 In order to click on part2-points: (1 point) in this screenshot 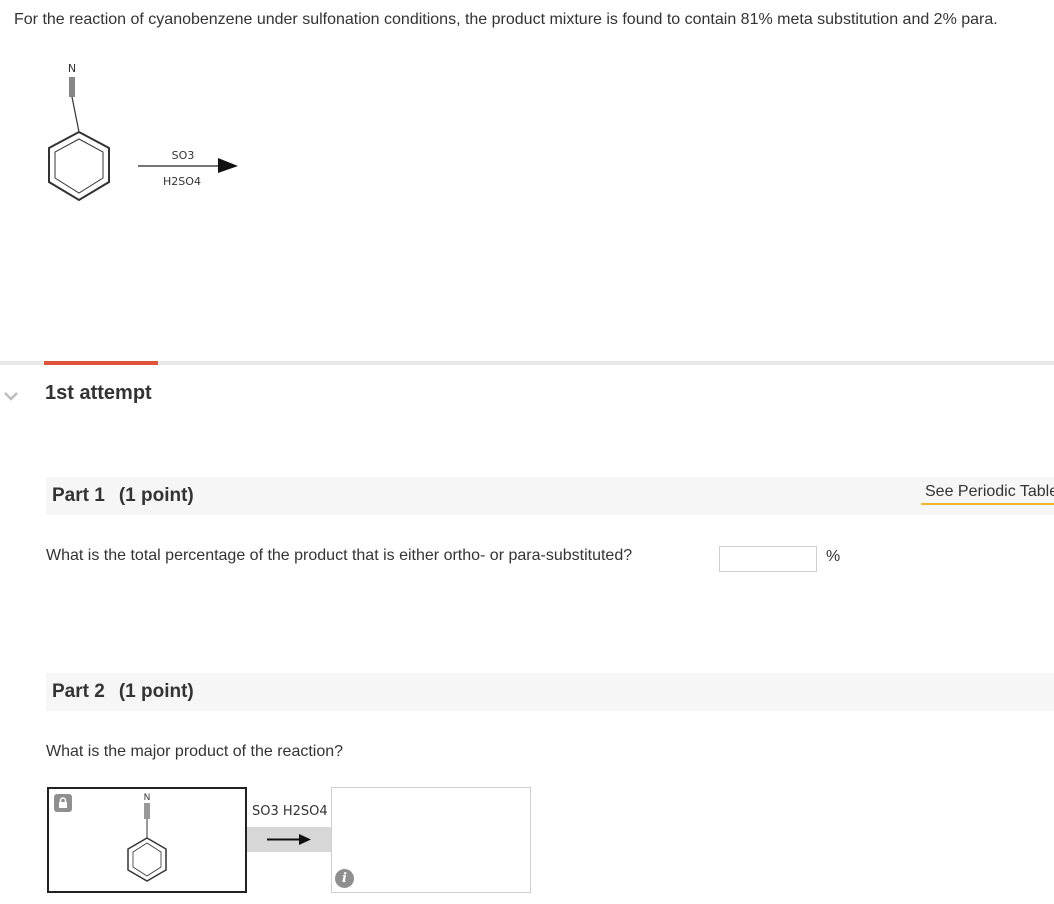, I will do `click(156, 691)`.